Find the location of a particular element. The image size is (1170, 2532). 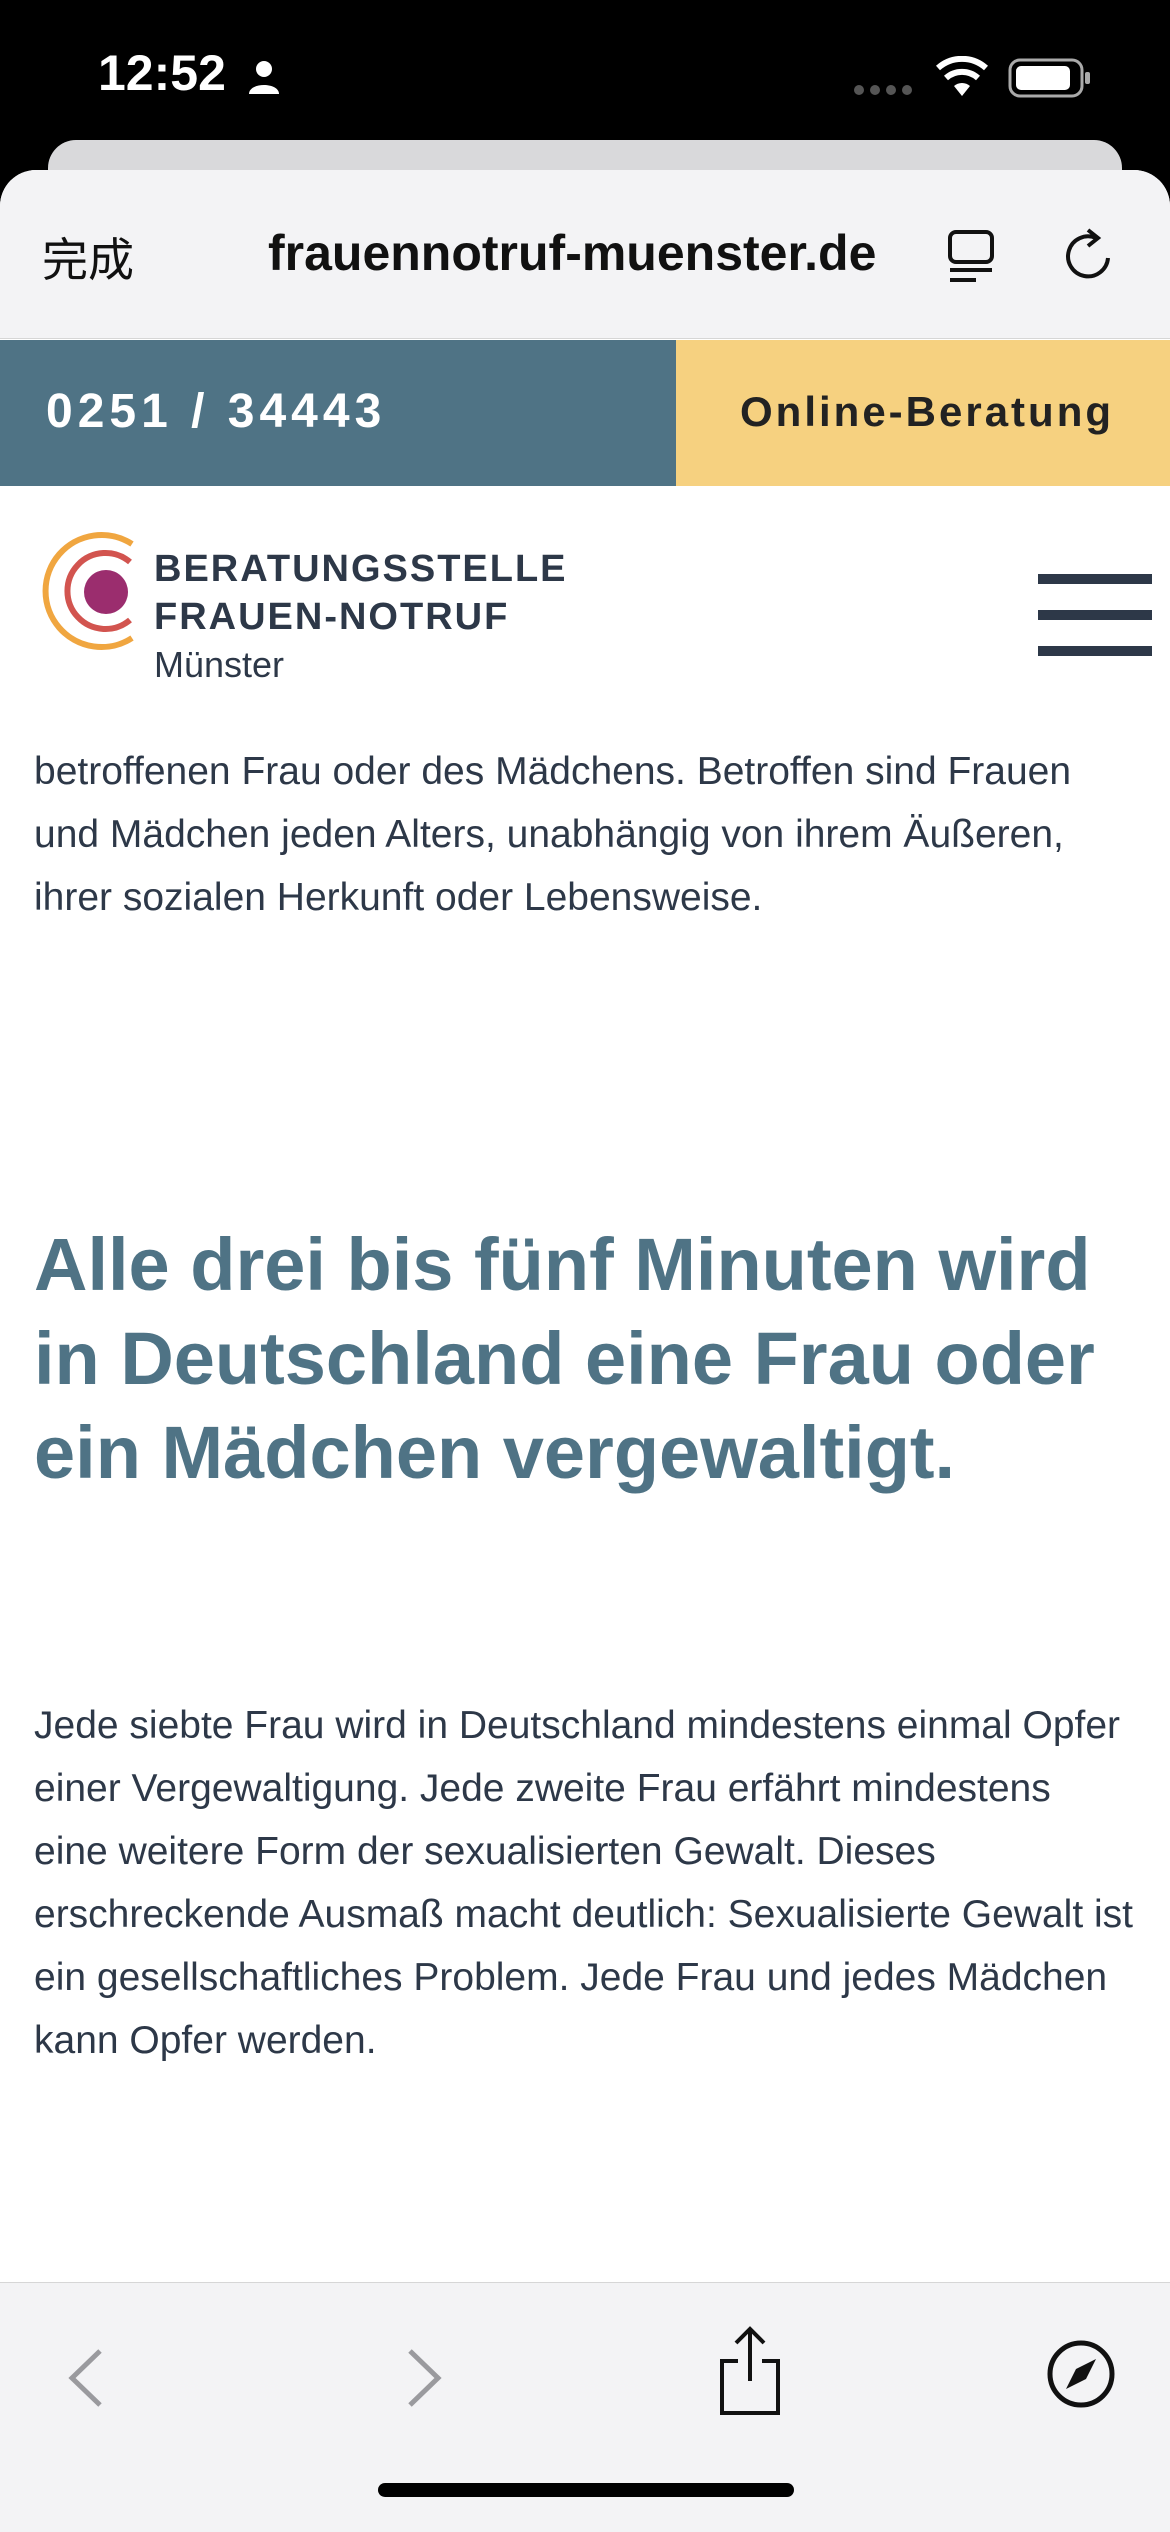

share-icon is located at coordinates (750, 2371).